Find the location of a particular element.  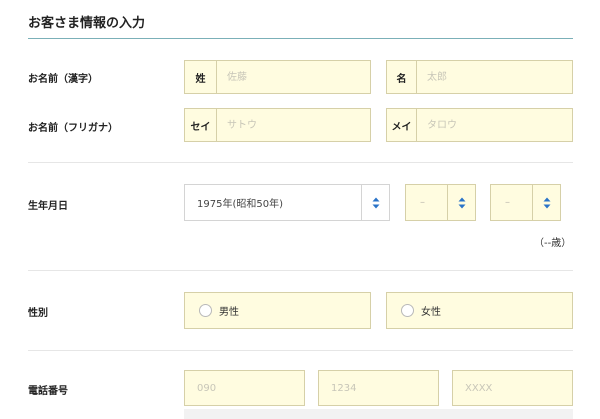

birth-year-value: 1975年(昭和50年) is located at coordinates (240, 204).